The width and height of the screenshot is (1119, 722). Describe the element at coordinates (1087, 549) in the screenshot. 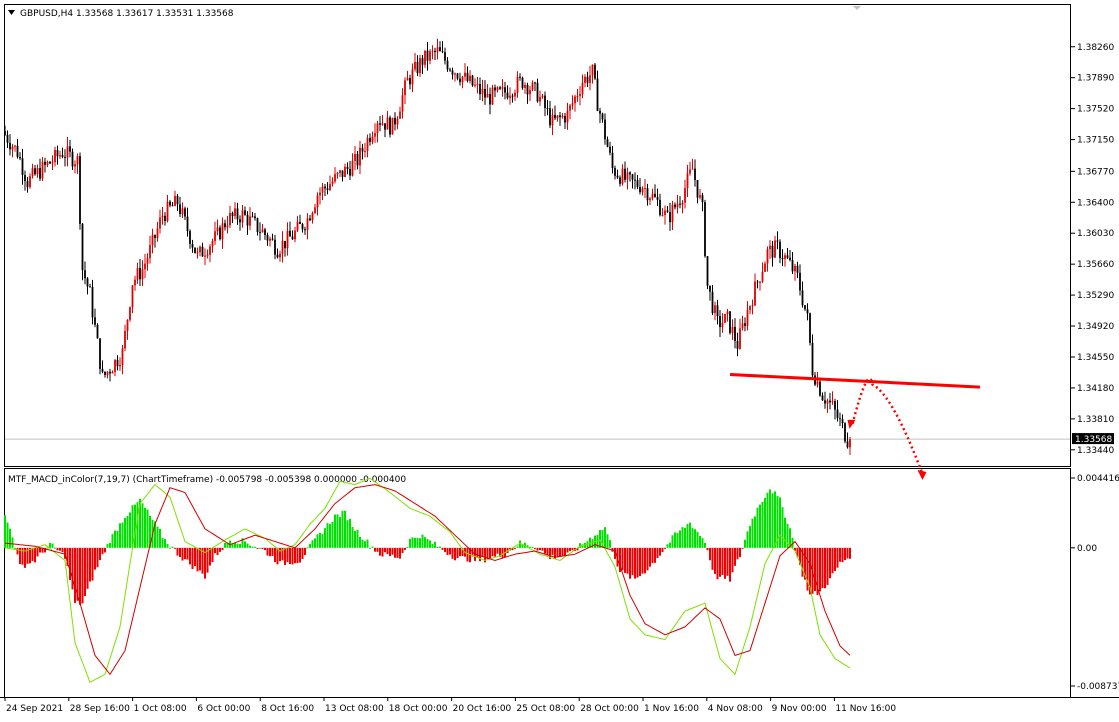

I see `macd-tick-label: 0.00` at that location.